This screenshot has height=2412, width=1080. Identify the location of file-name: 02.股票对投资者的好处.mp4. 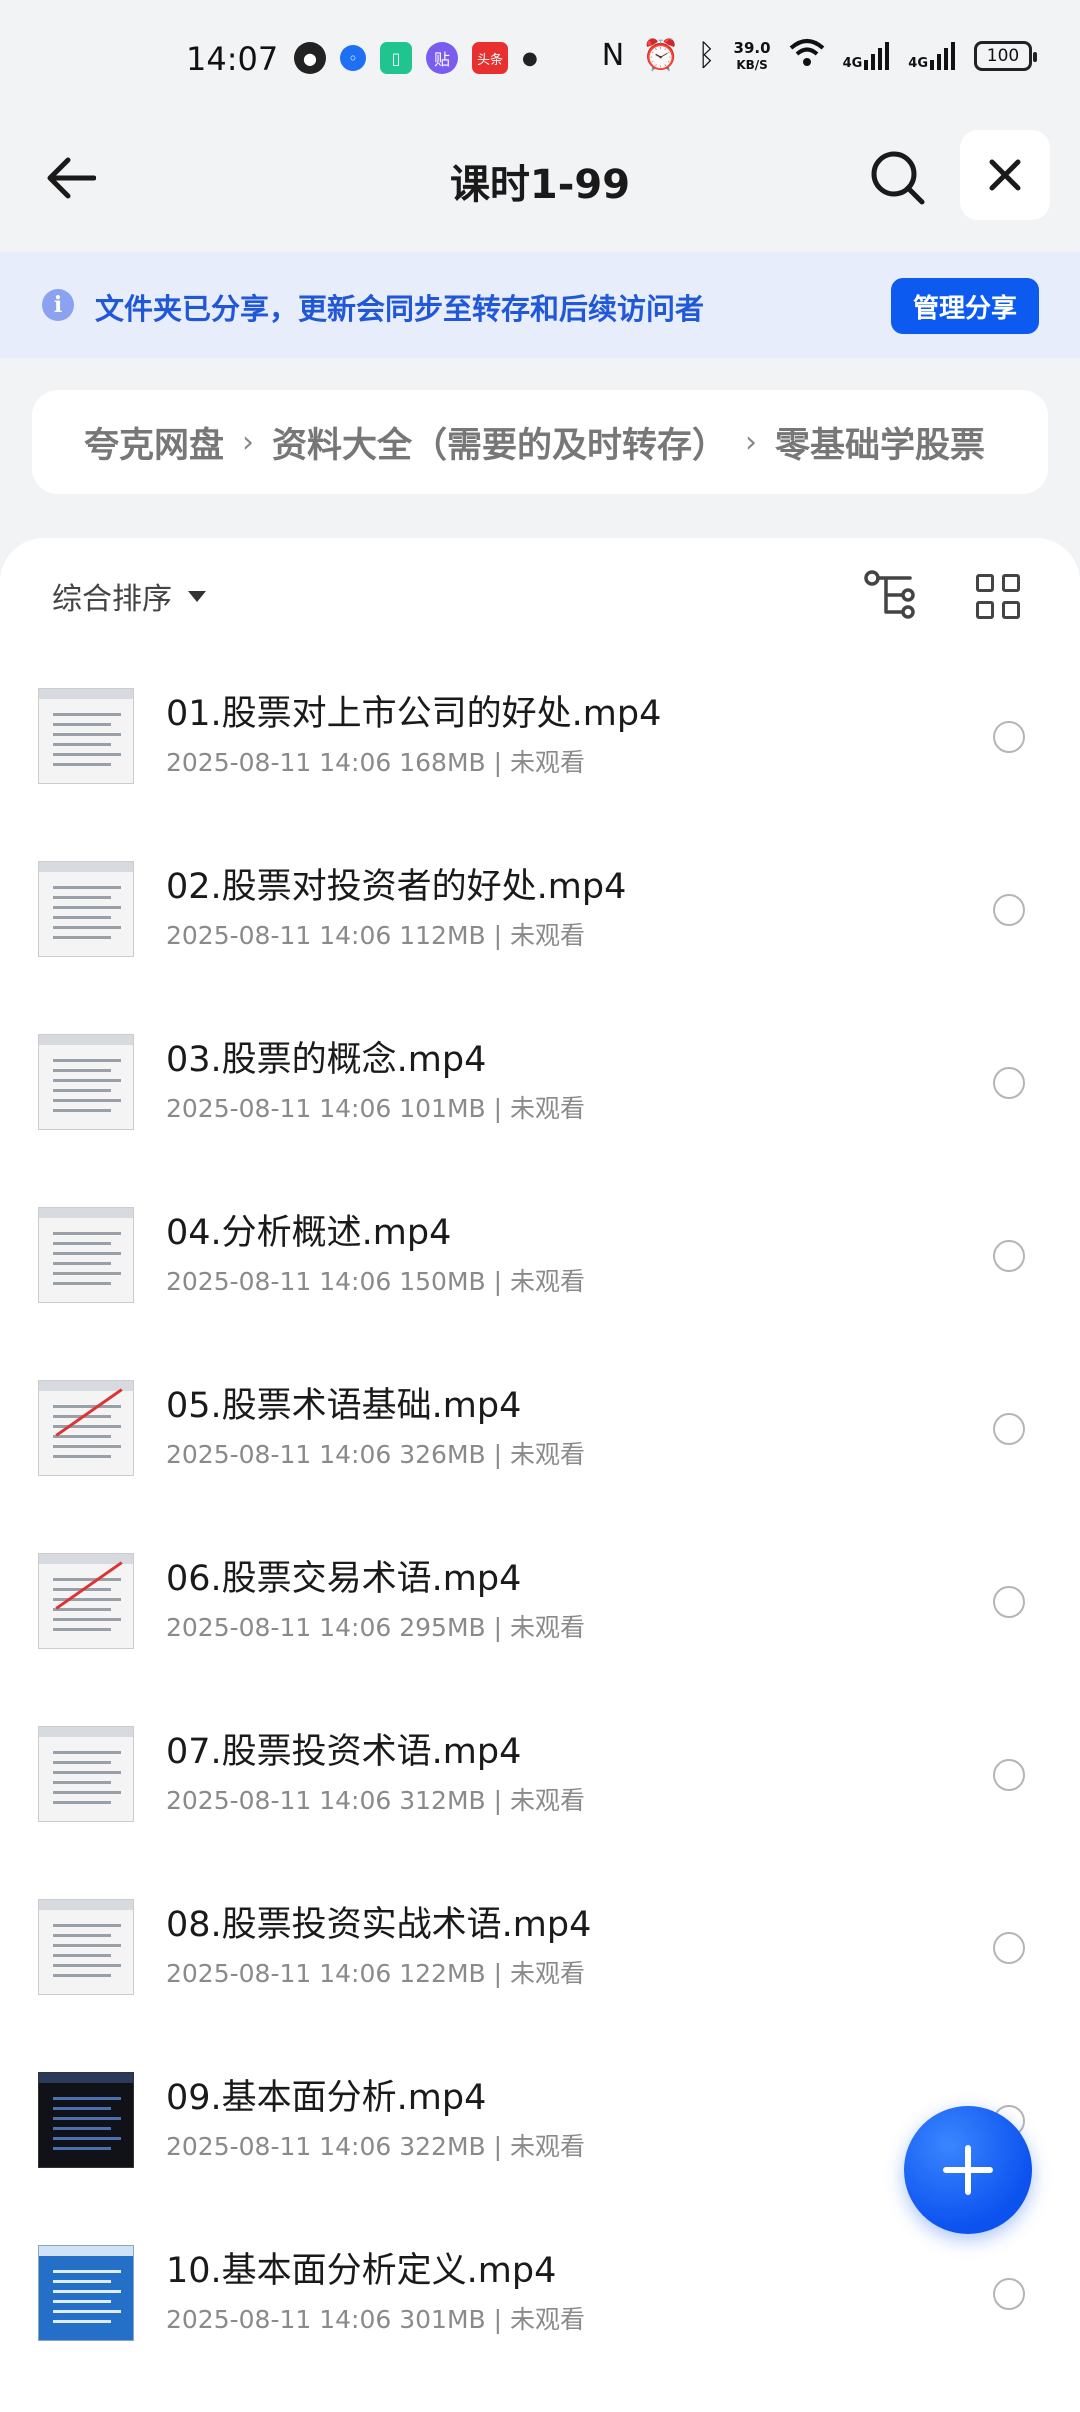
(396, 887).